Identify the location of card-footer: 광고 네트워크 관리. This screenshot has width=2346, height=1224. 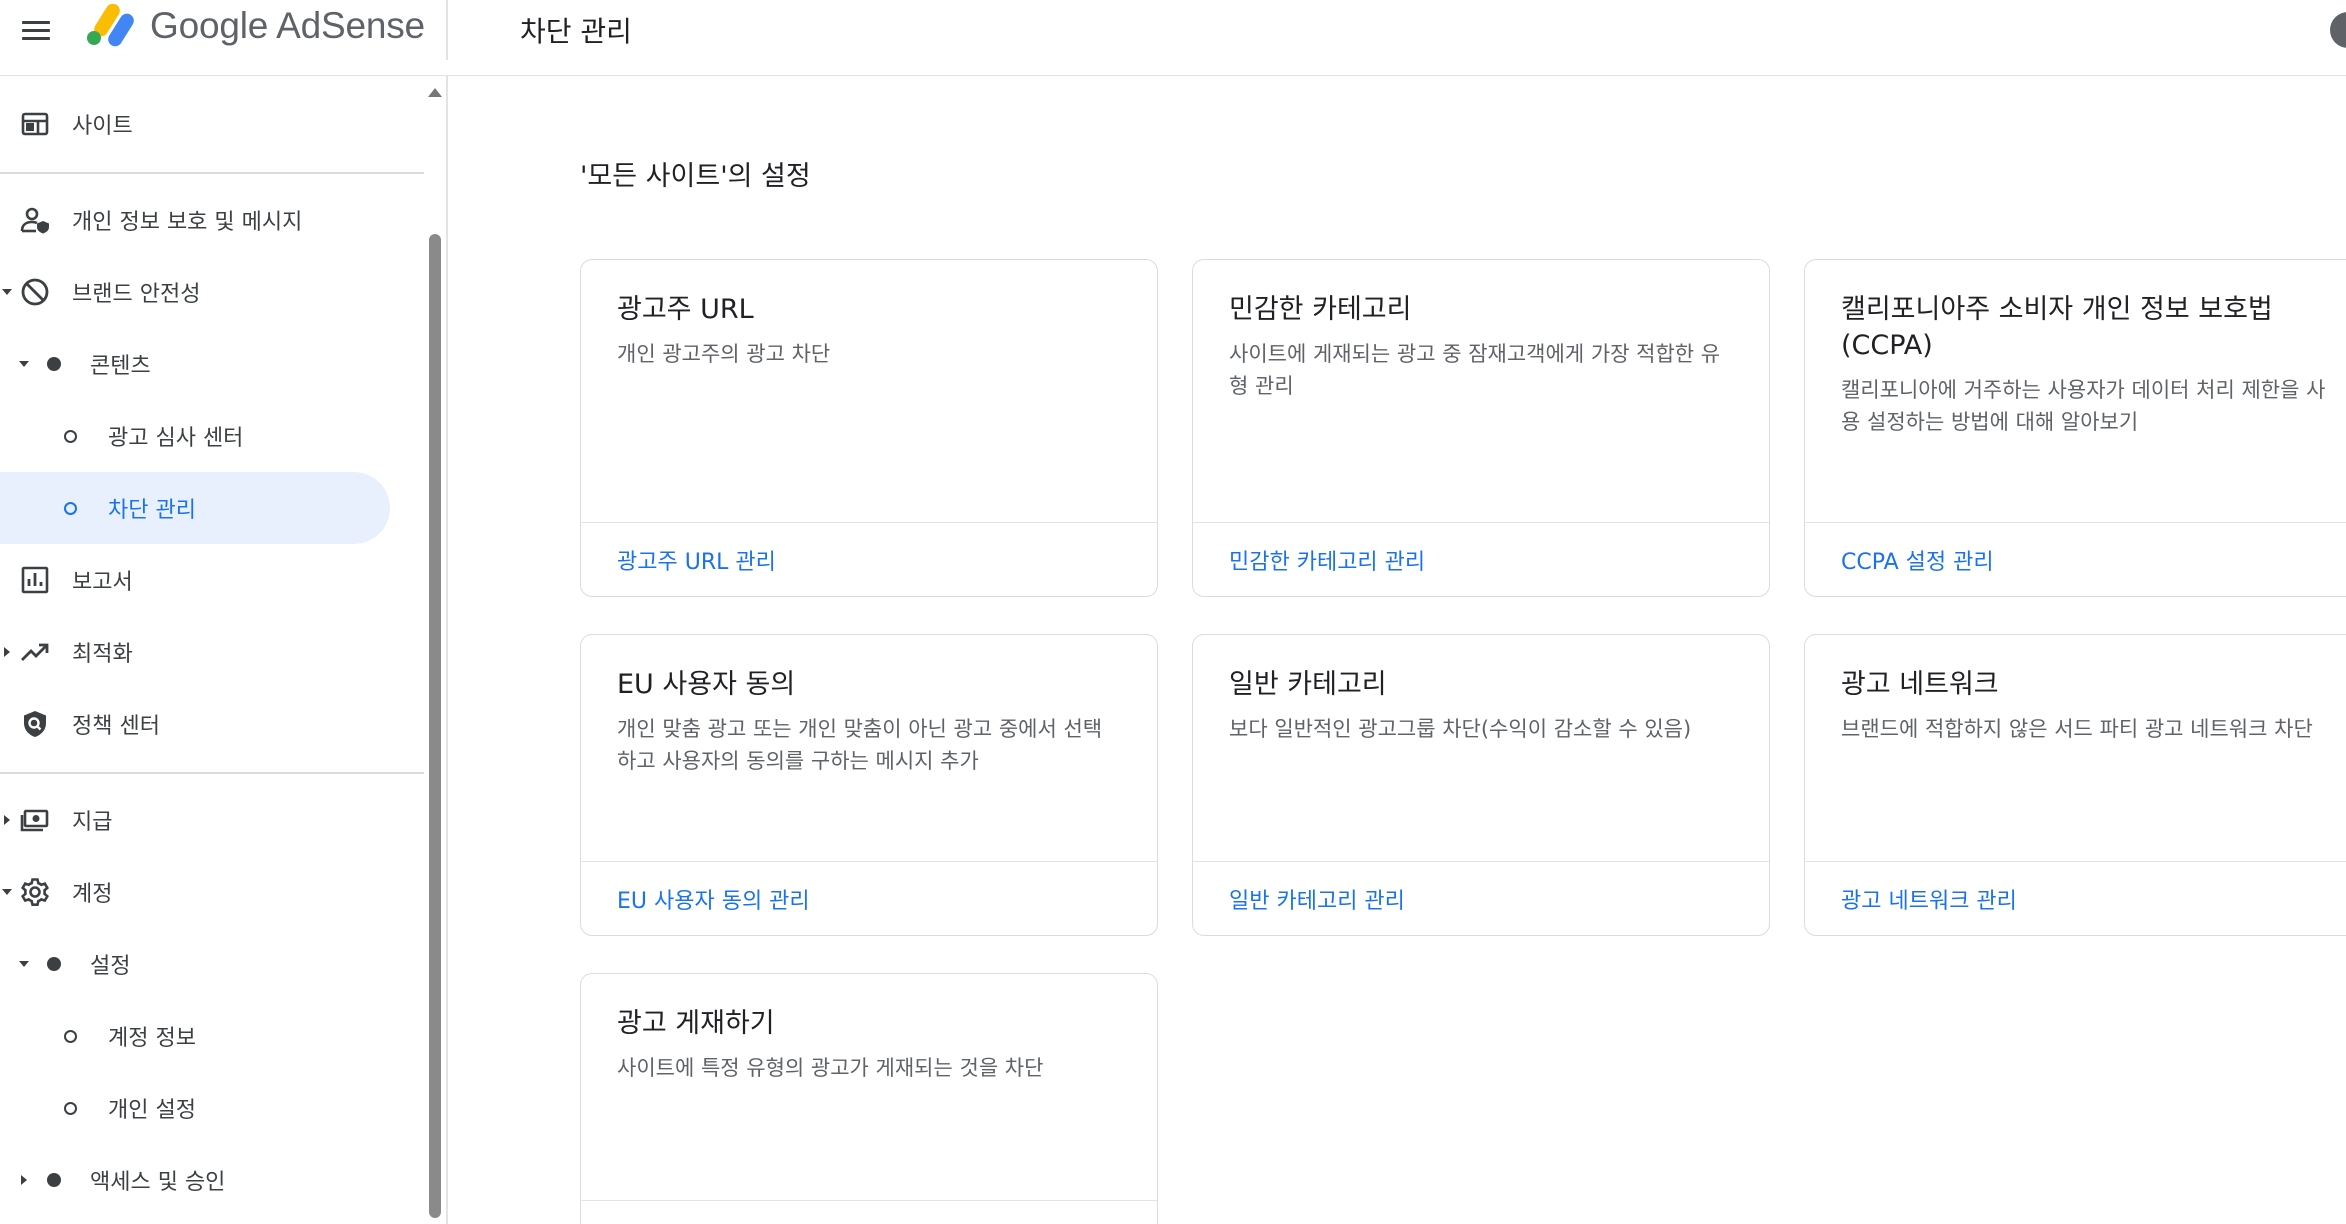
(2075, 898).